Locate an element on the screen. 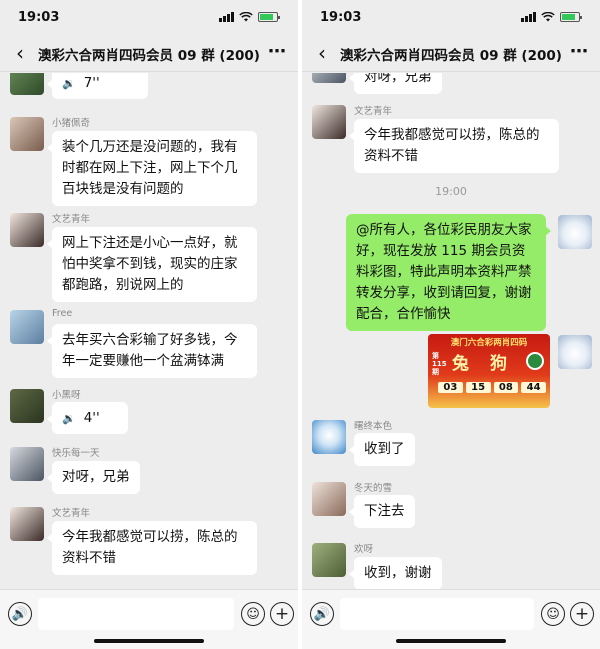 This screenshot has width=600, height=649. zodiac-1: 兔 is located at coordinates (460, 364).